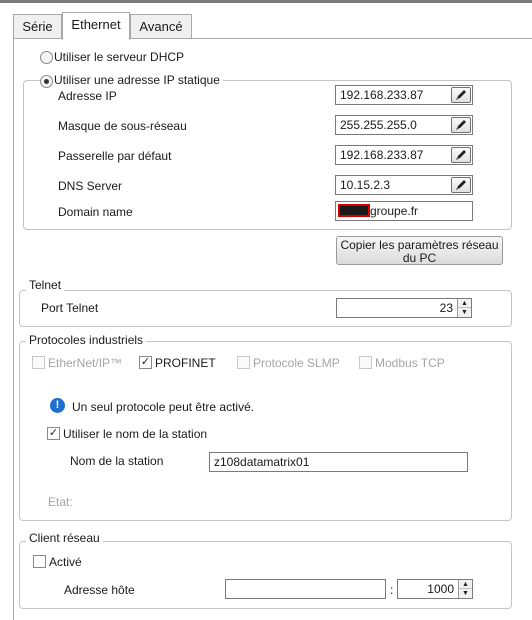 Image resolution: width=532 pixels, height=620 pixels. I want to click on modbus-label: Modbus TCP, so click(410, 363).